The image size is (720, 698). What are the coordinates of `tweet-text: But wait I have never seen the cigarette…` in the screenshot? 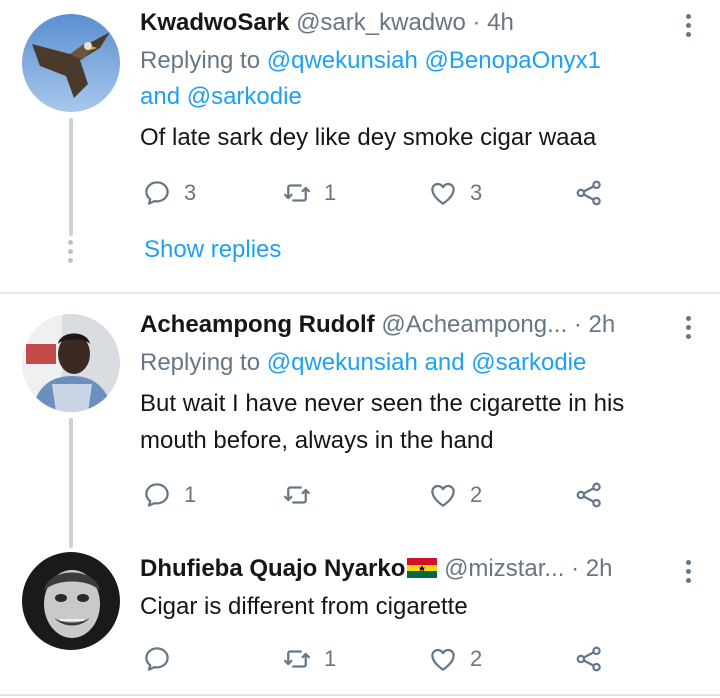 It's located at (410, 422).